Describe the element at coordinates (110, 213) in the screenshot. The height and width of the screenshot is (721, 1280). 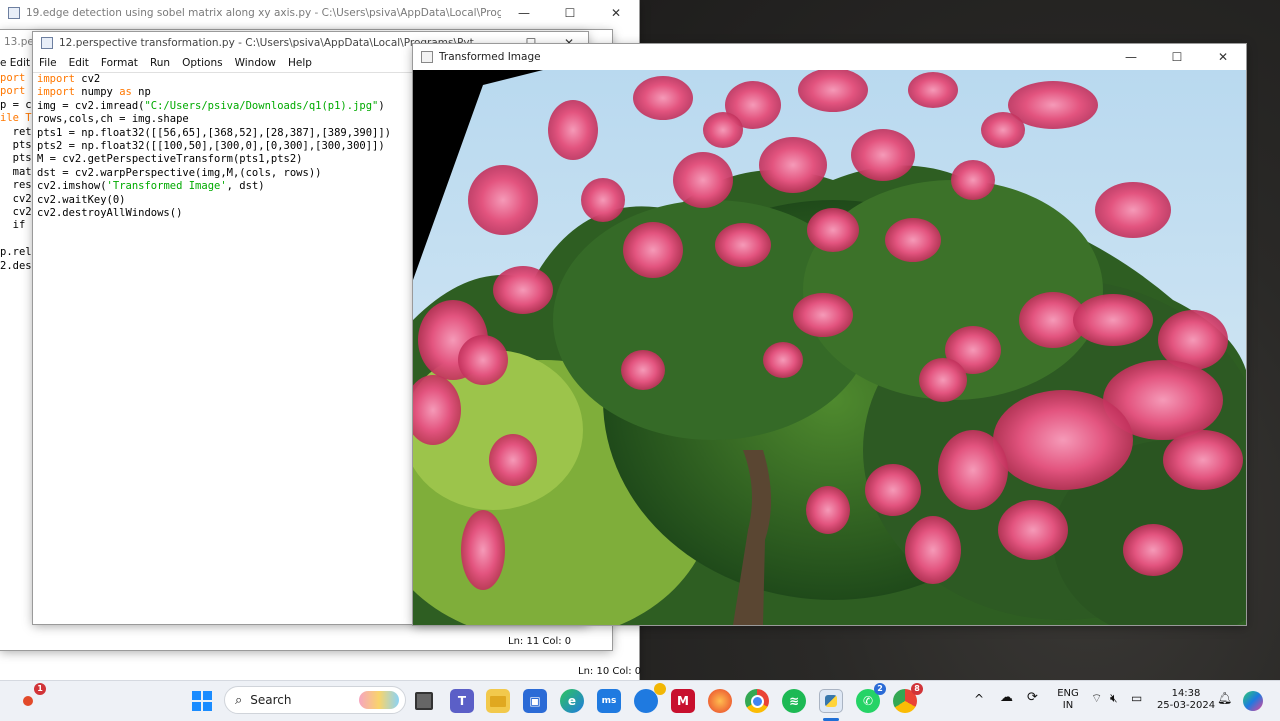
I see `code-line: cv2.destroyAllWindows()` at that location.